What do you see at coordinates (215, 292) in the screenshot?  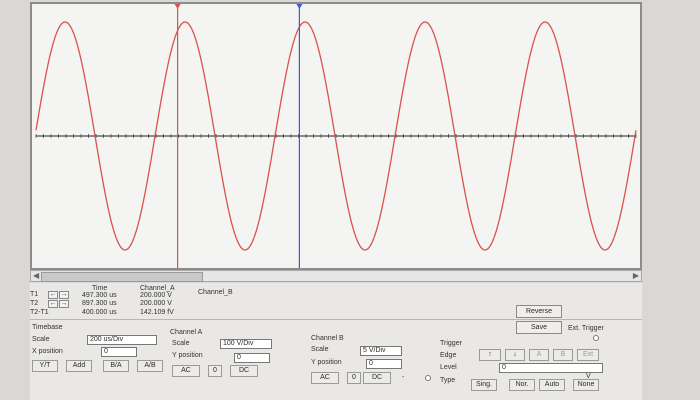 I see `readout-header-channel-b: Channel_B` at bounding box center [215, 292].